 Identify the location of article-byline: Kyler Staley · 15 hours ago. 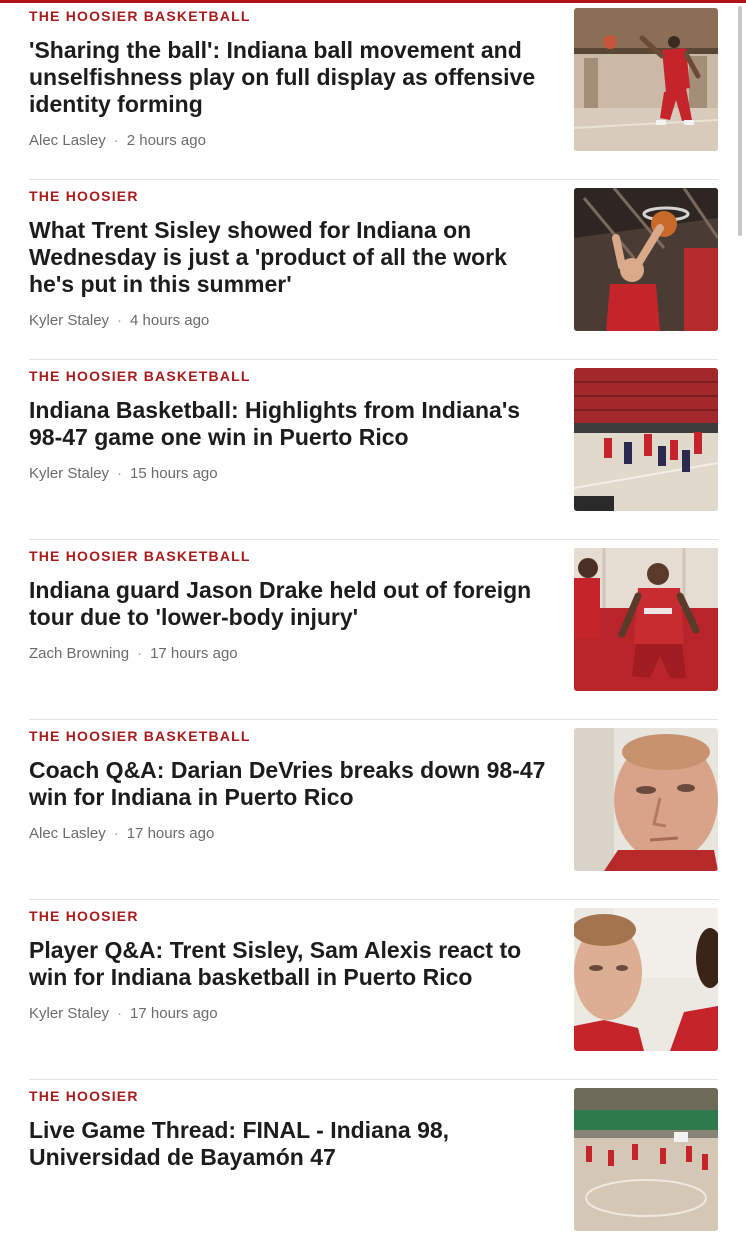
(289, 474).